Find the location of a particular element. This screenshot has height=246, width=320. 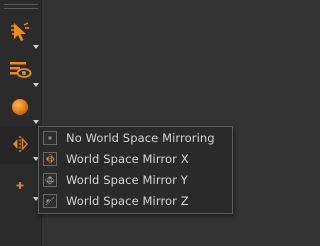

sphere-icon is located at coordinates (20, 107).